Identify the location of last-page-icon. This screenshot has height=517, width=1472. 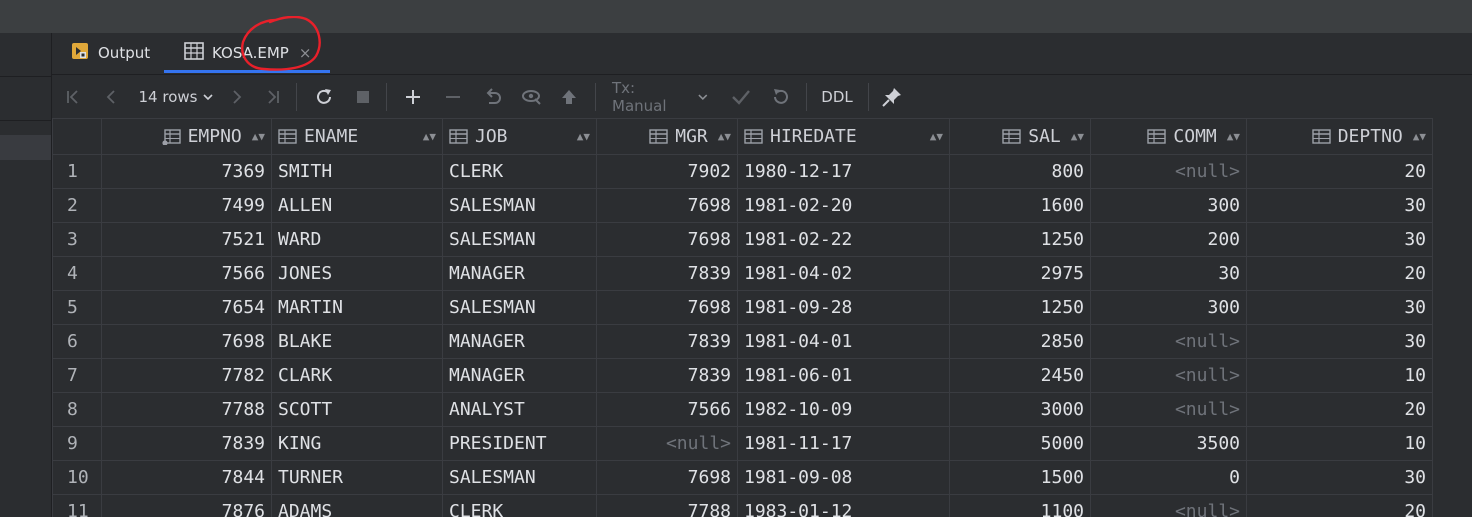
(273, 97).